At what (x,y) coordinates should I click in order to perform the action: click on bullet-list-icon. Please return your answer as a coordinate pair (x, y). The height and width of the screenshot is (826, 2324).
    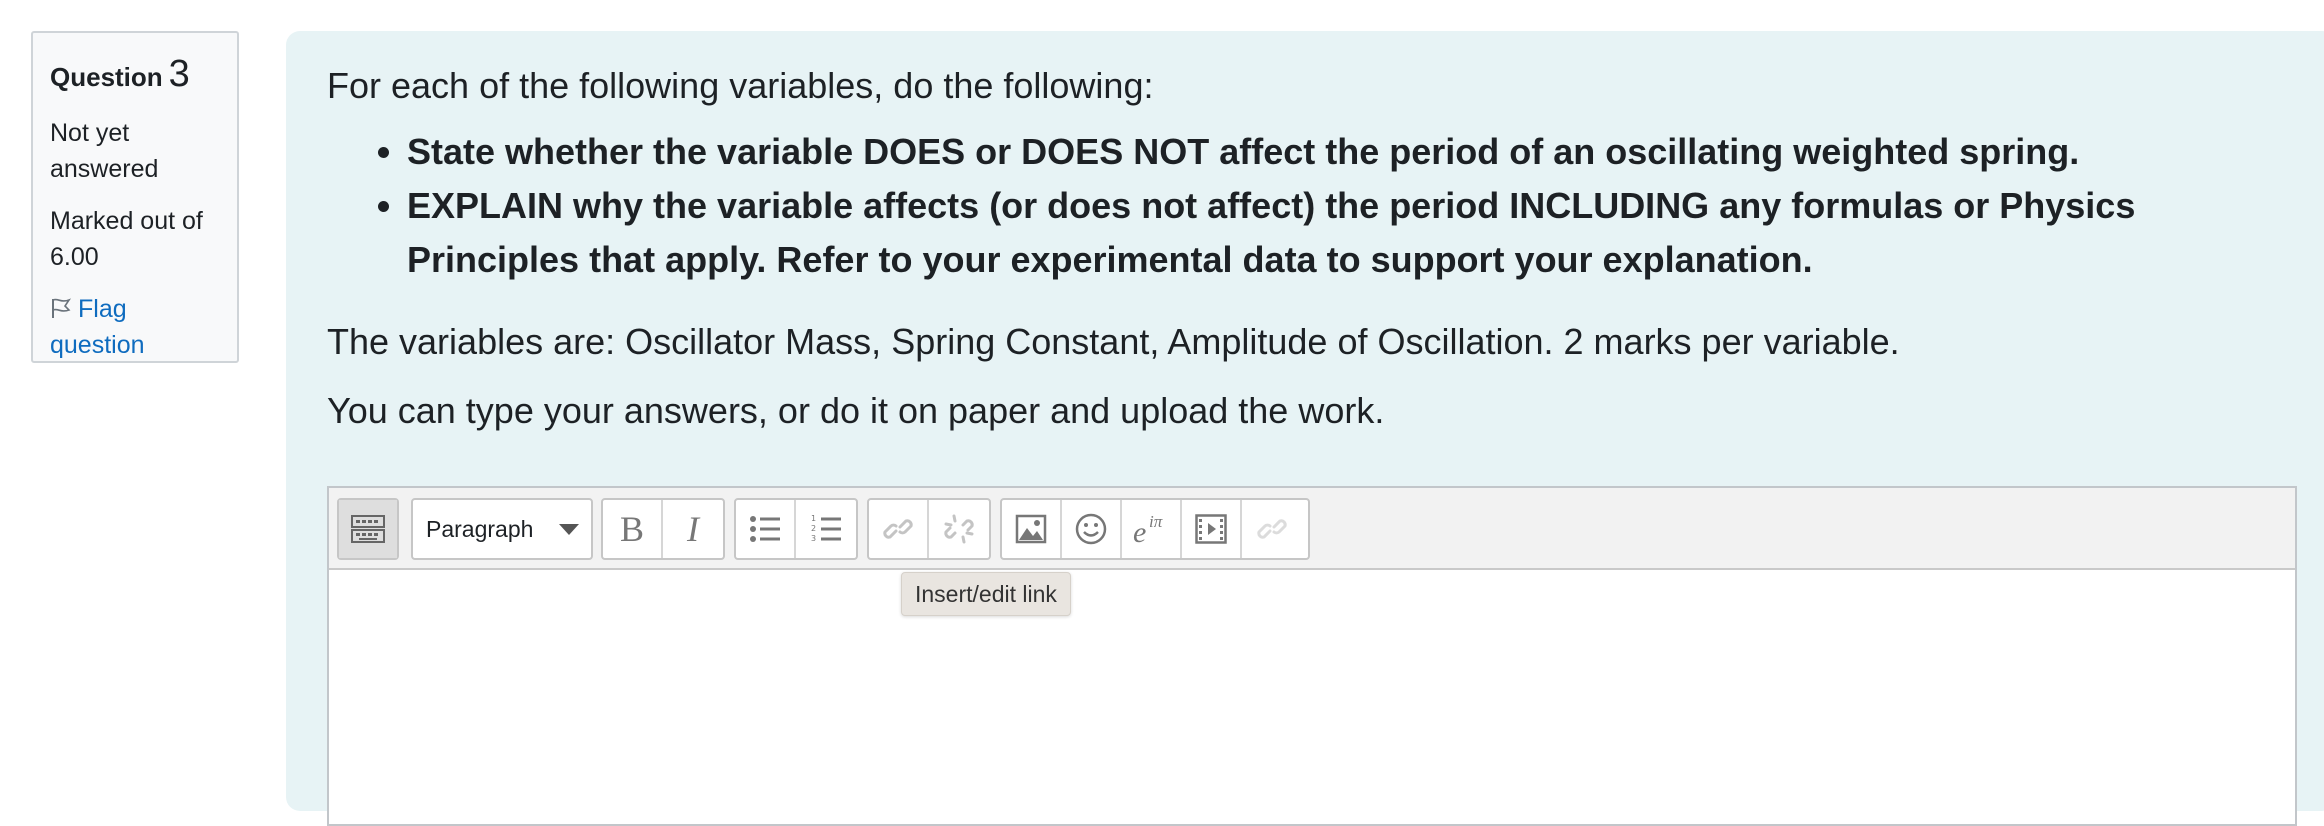
    Looking at the image, I should click on (765, 529).